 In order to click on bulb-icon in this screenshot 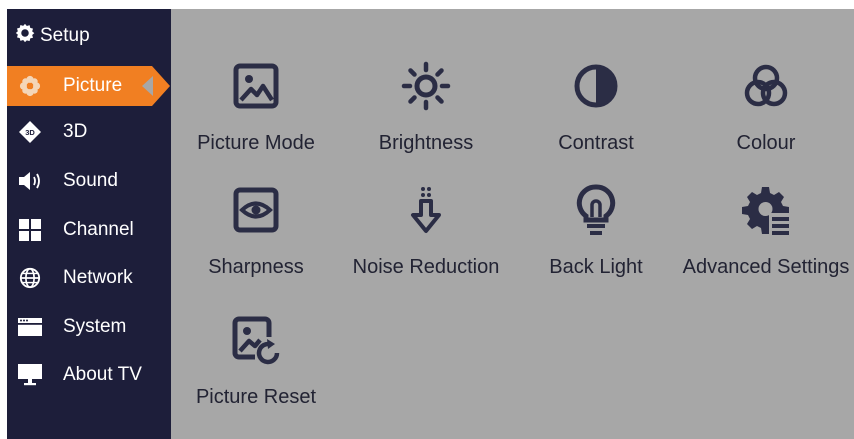, I will do `click(596, 210)`.